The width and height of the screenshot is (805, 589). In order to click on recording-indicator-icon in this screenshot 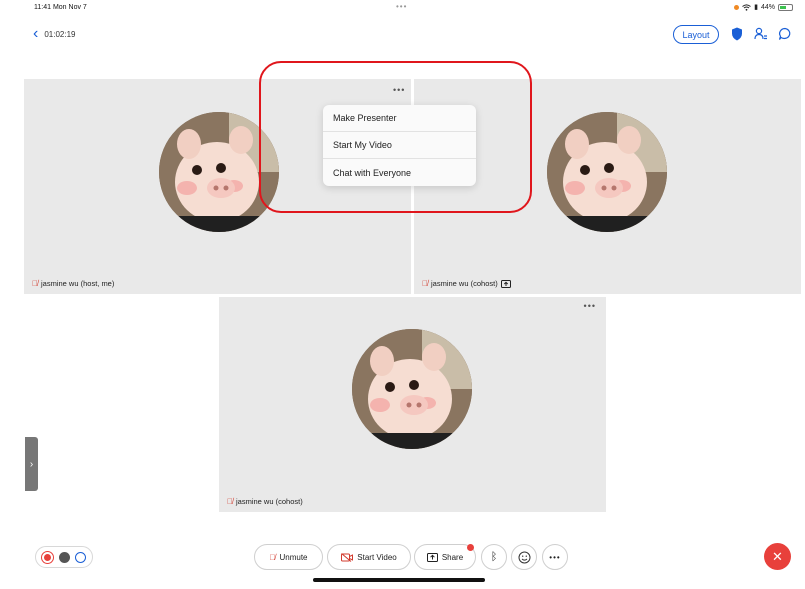, I will do `click(737, 7)`.